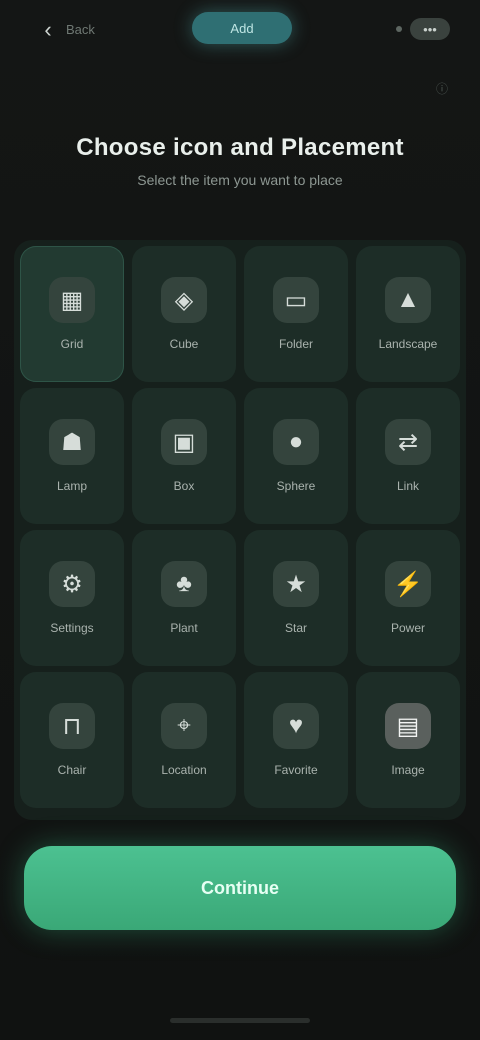 The height and width of the screenshot is (1040, 480). Describe the element at coordinates (408, 442) in the screenshot. I see `link-icon: ⇄` at that location.